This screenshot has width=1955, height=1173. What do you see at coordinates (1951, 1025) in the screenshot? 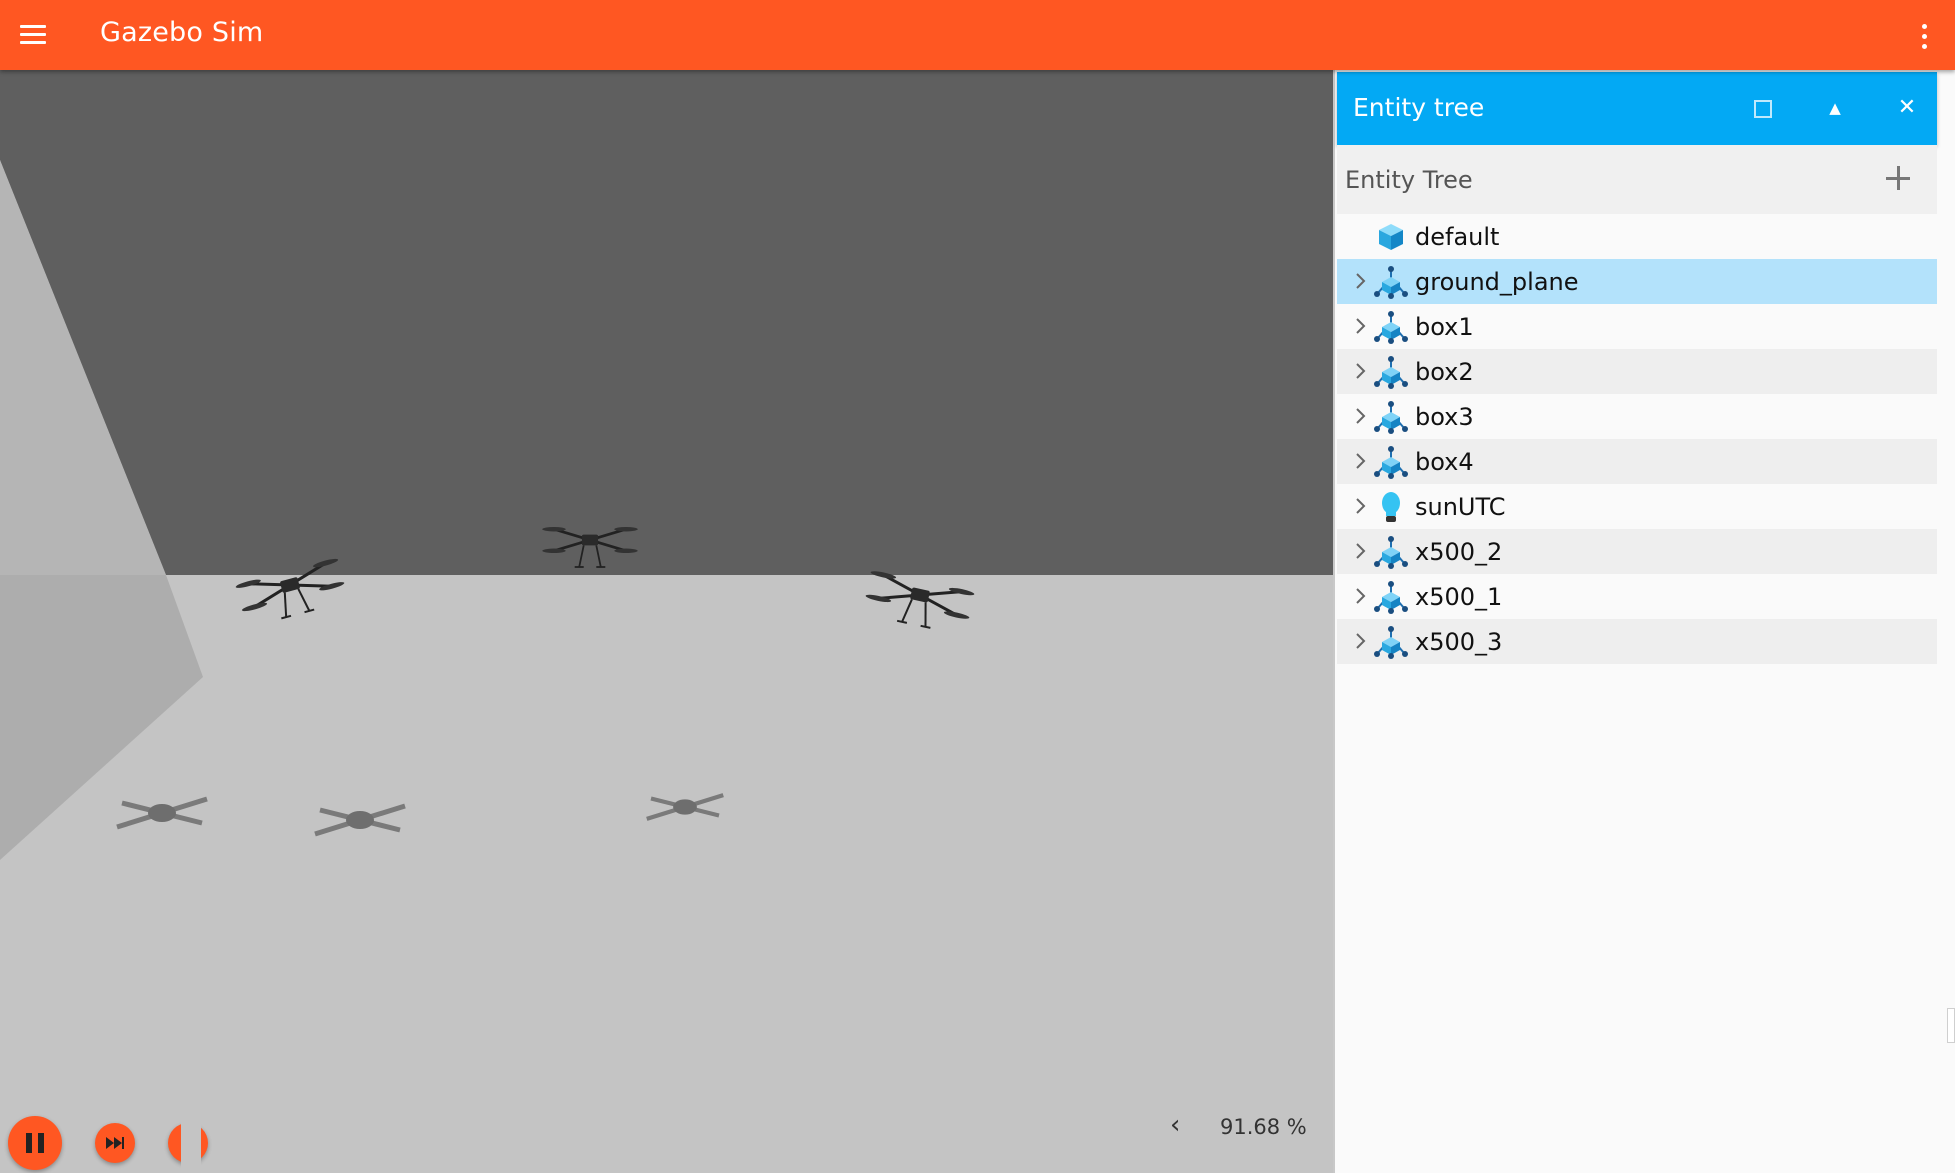
I see `scrollbar-handle` at bounding box center [1951, 1025].